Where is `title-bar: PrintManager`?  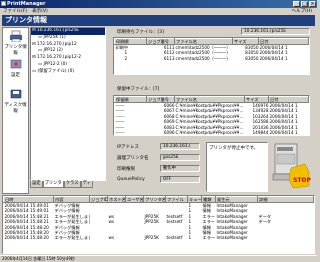 title-bar: PrintManager is located at coordinates (158, 4).